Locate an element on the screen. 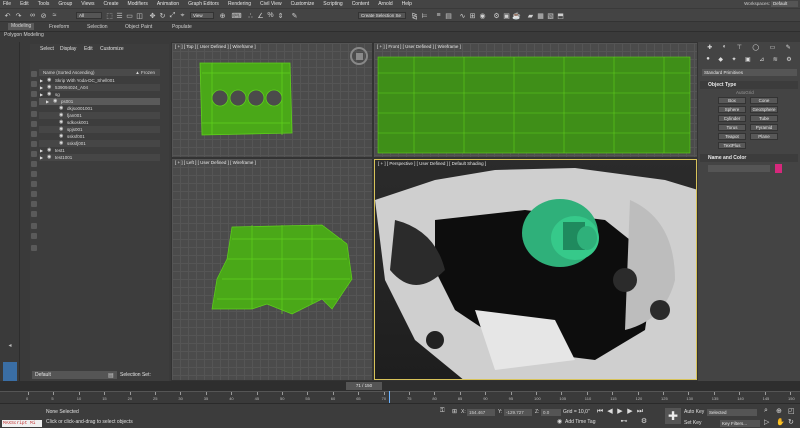 The image size is (800, 428). layer-explorer-icon: ≡ is located at coordinates (438, 15).